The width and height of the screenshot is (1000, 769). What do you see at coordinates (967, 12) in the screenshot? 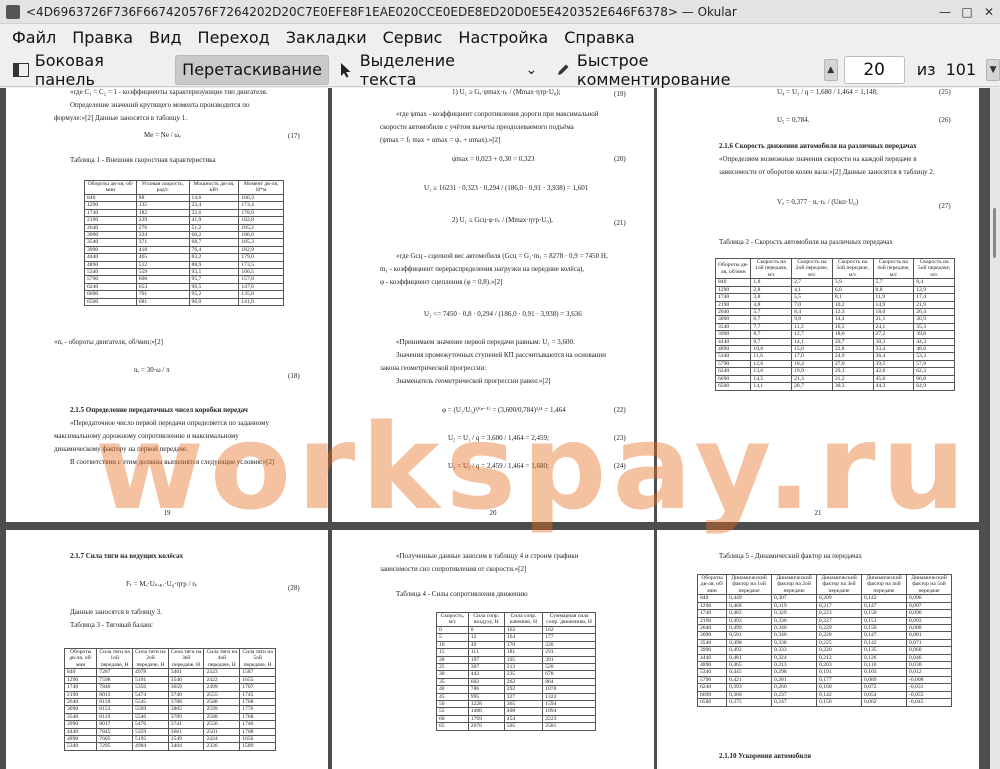
I see `maximize-icon: □` at bounding box center [967, 12].